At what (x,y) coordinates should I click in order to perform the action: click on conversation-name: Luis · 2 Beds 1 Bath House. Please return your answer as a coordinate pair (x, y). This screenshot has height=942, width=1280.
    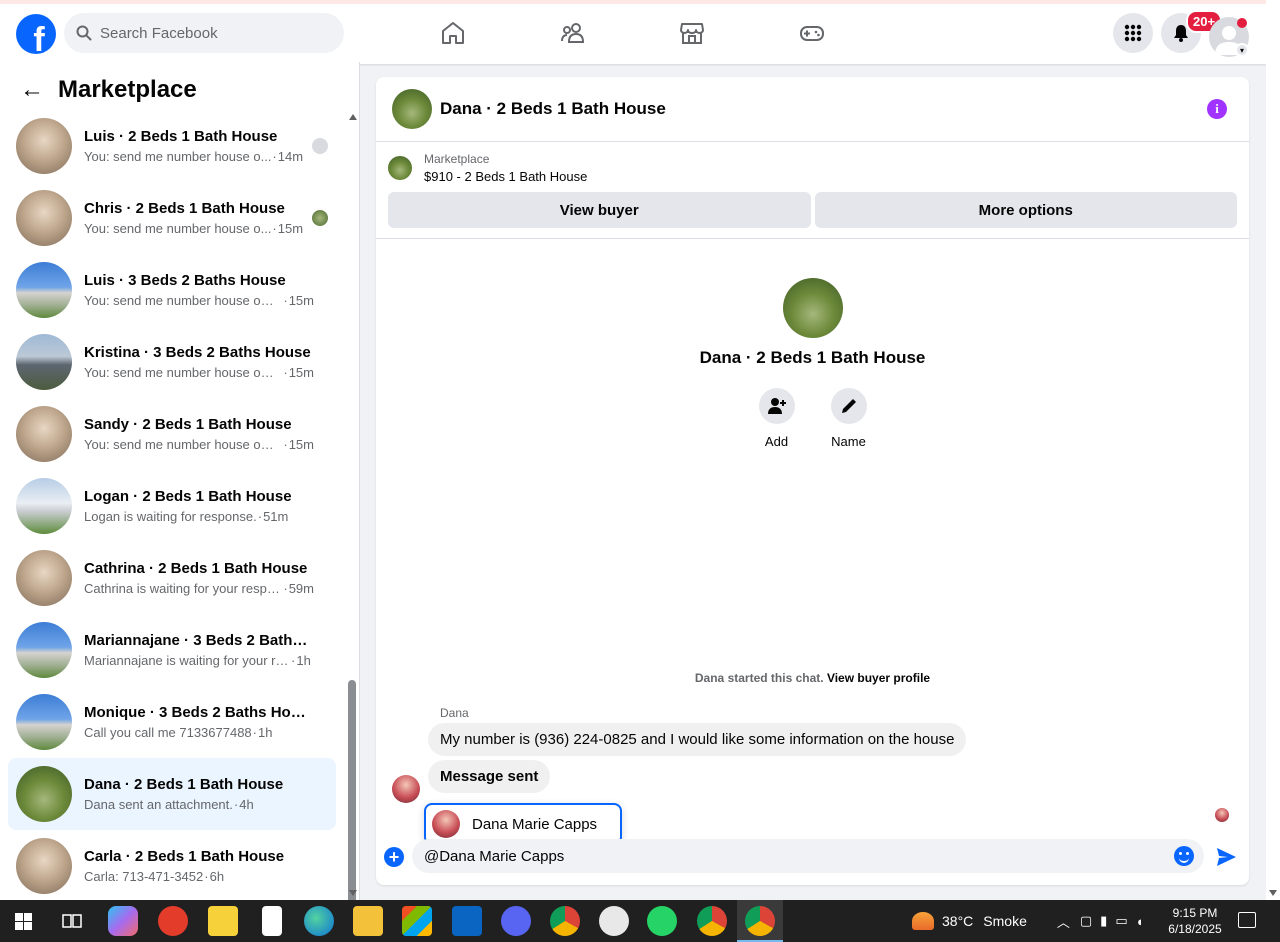
    Looking at the image, I should click on (181, 136).